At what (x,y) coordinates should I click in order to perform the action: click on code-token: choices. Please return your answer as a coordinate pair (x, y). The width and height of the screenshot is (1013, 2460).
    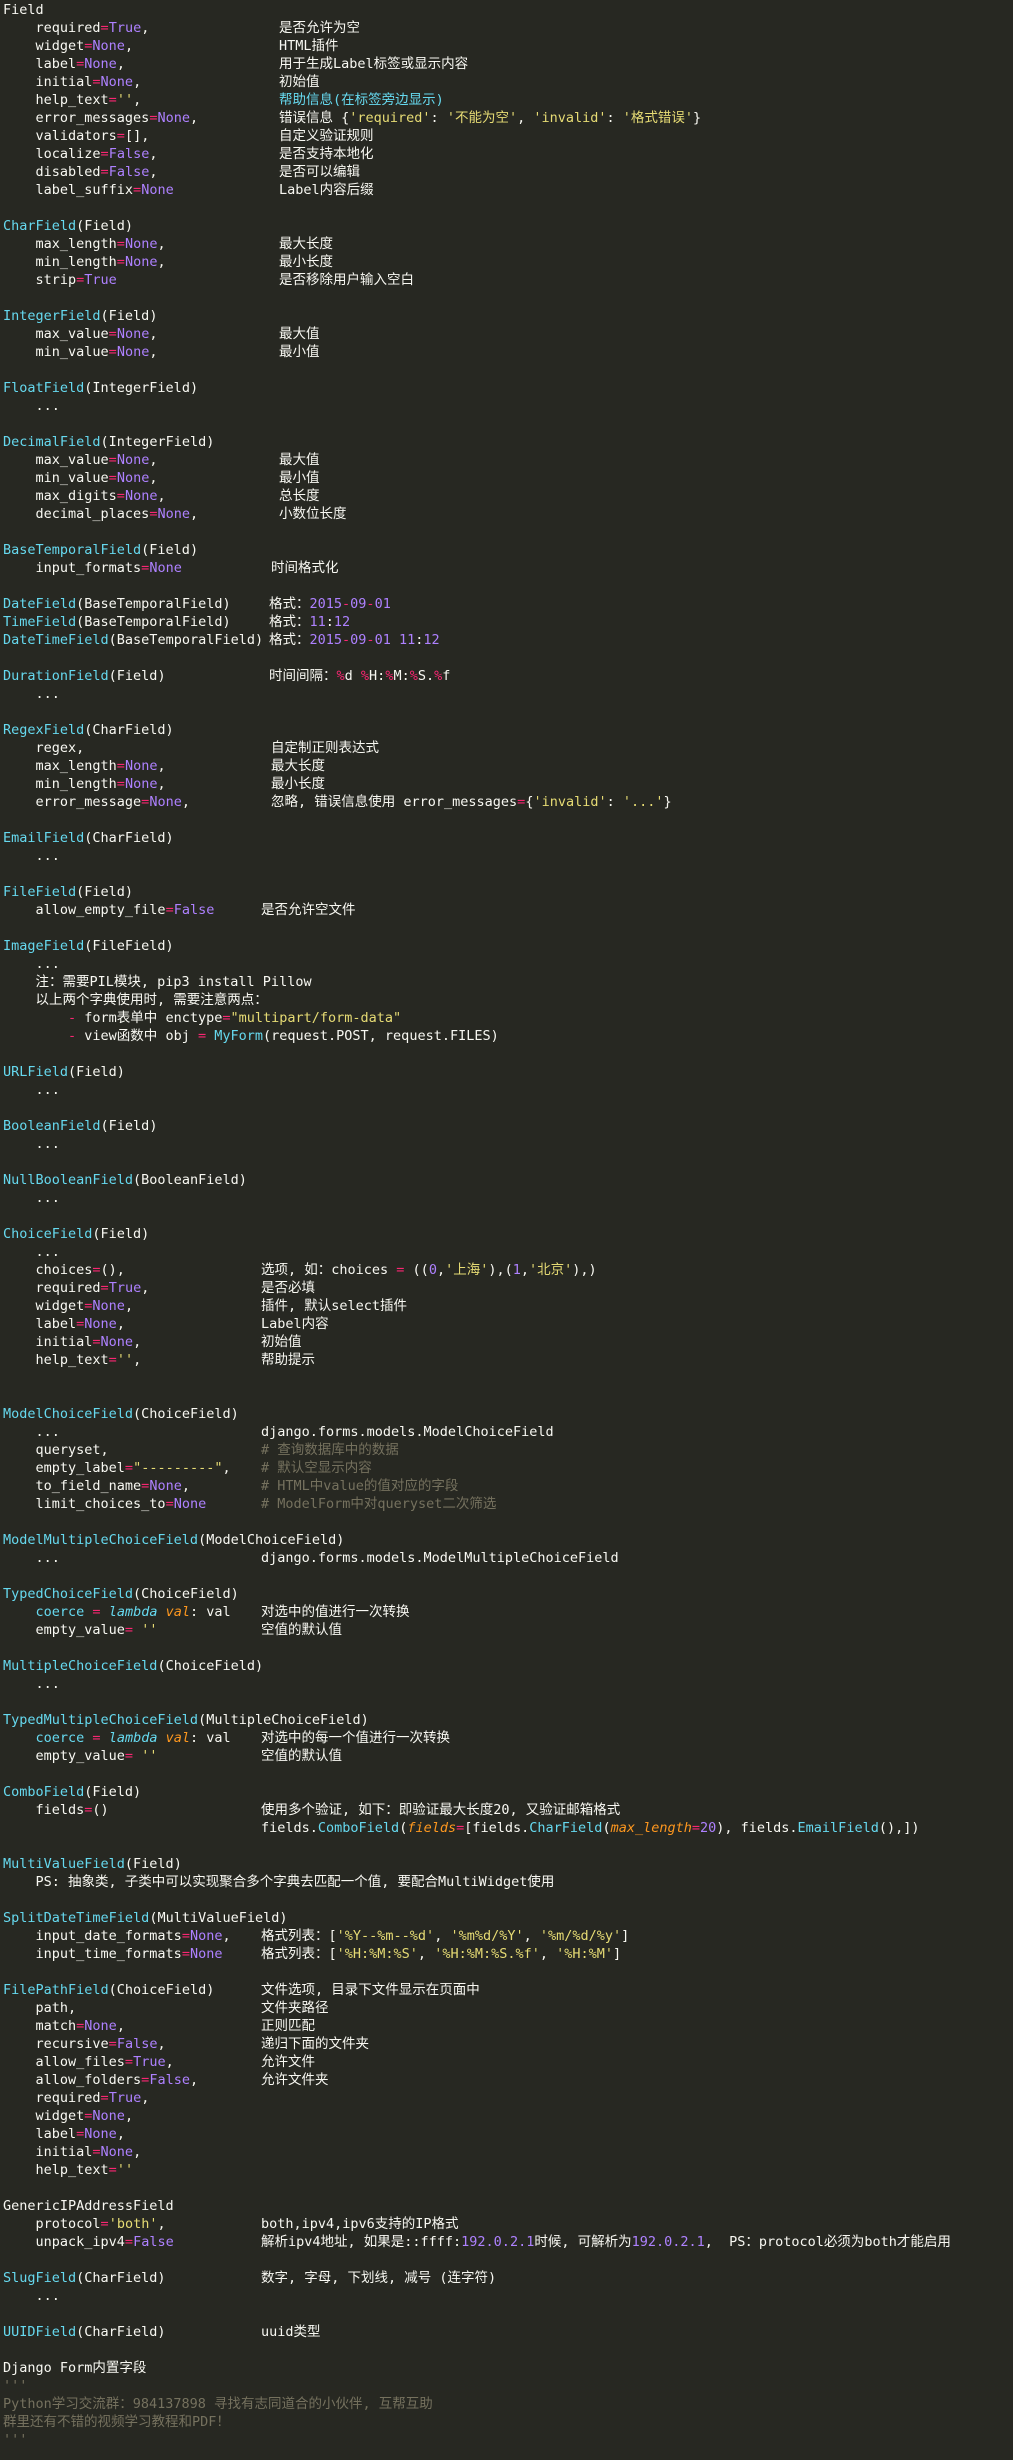
    Looking at the image, I should click on (48, 1270).